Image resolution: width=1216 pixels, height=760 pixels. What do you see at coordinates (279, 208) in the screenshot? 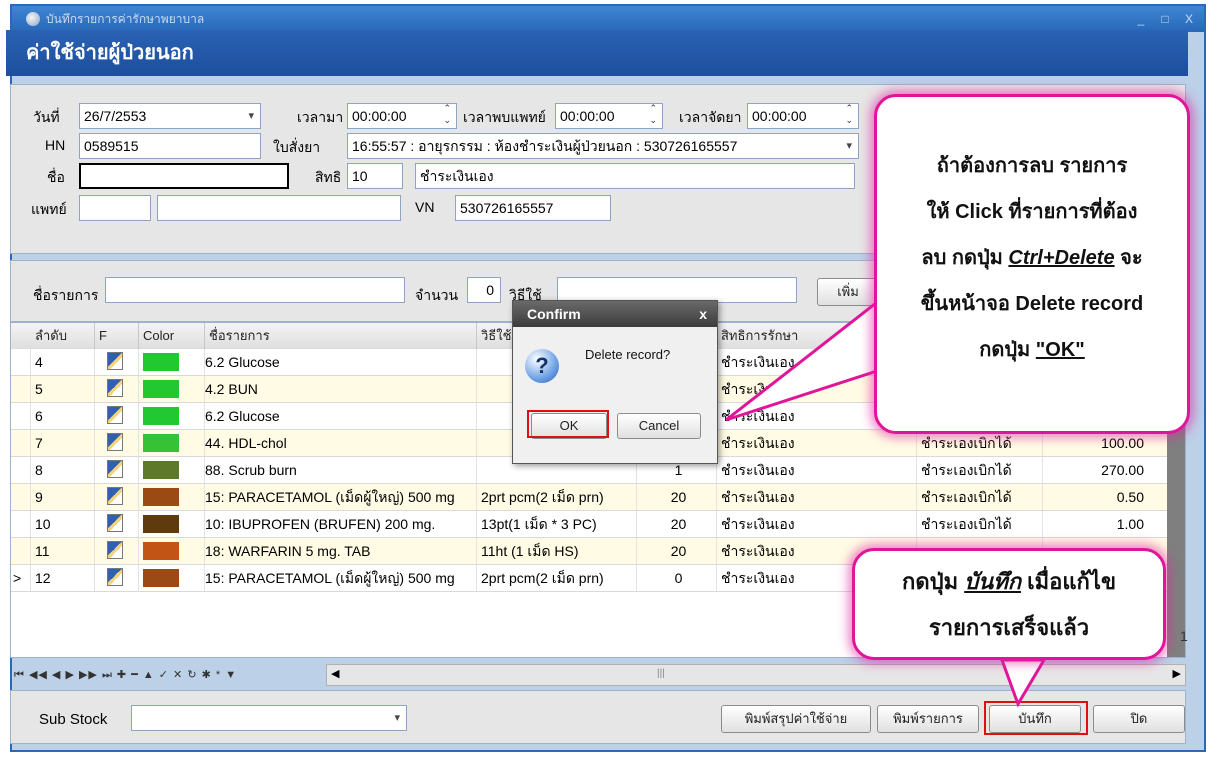
I see `doctor-name-field` at bounding box center [279, 208].